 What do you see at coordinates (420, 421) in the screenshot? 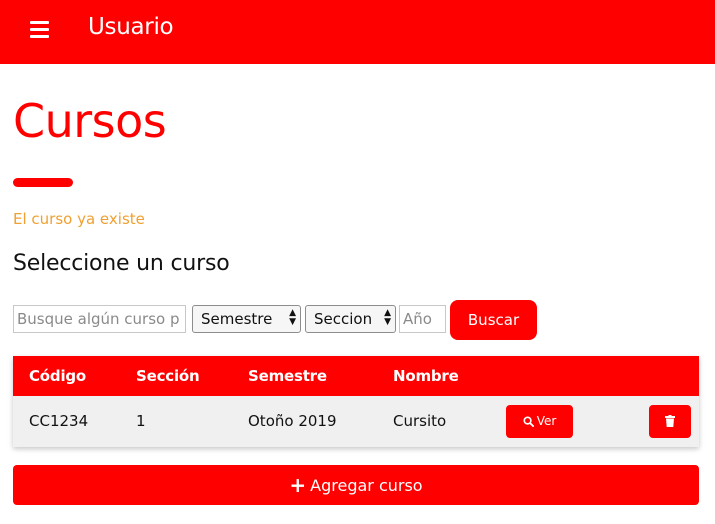
I see `cell-nombre: Cursito` at bounding box center [420, 421].